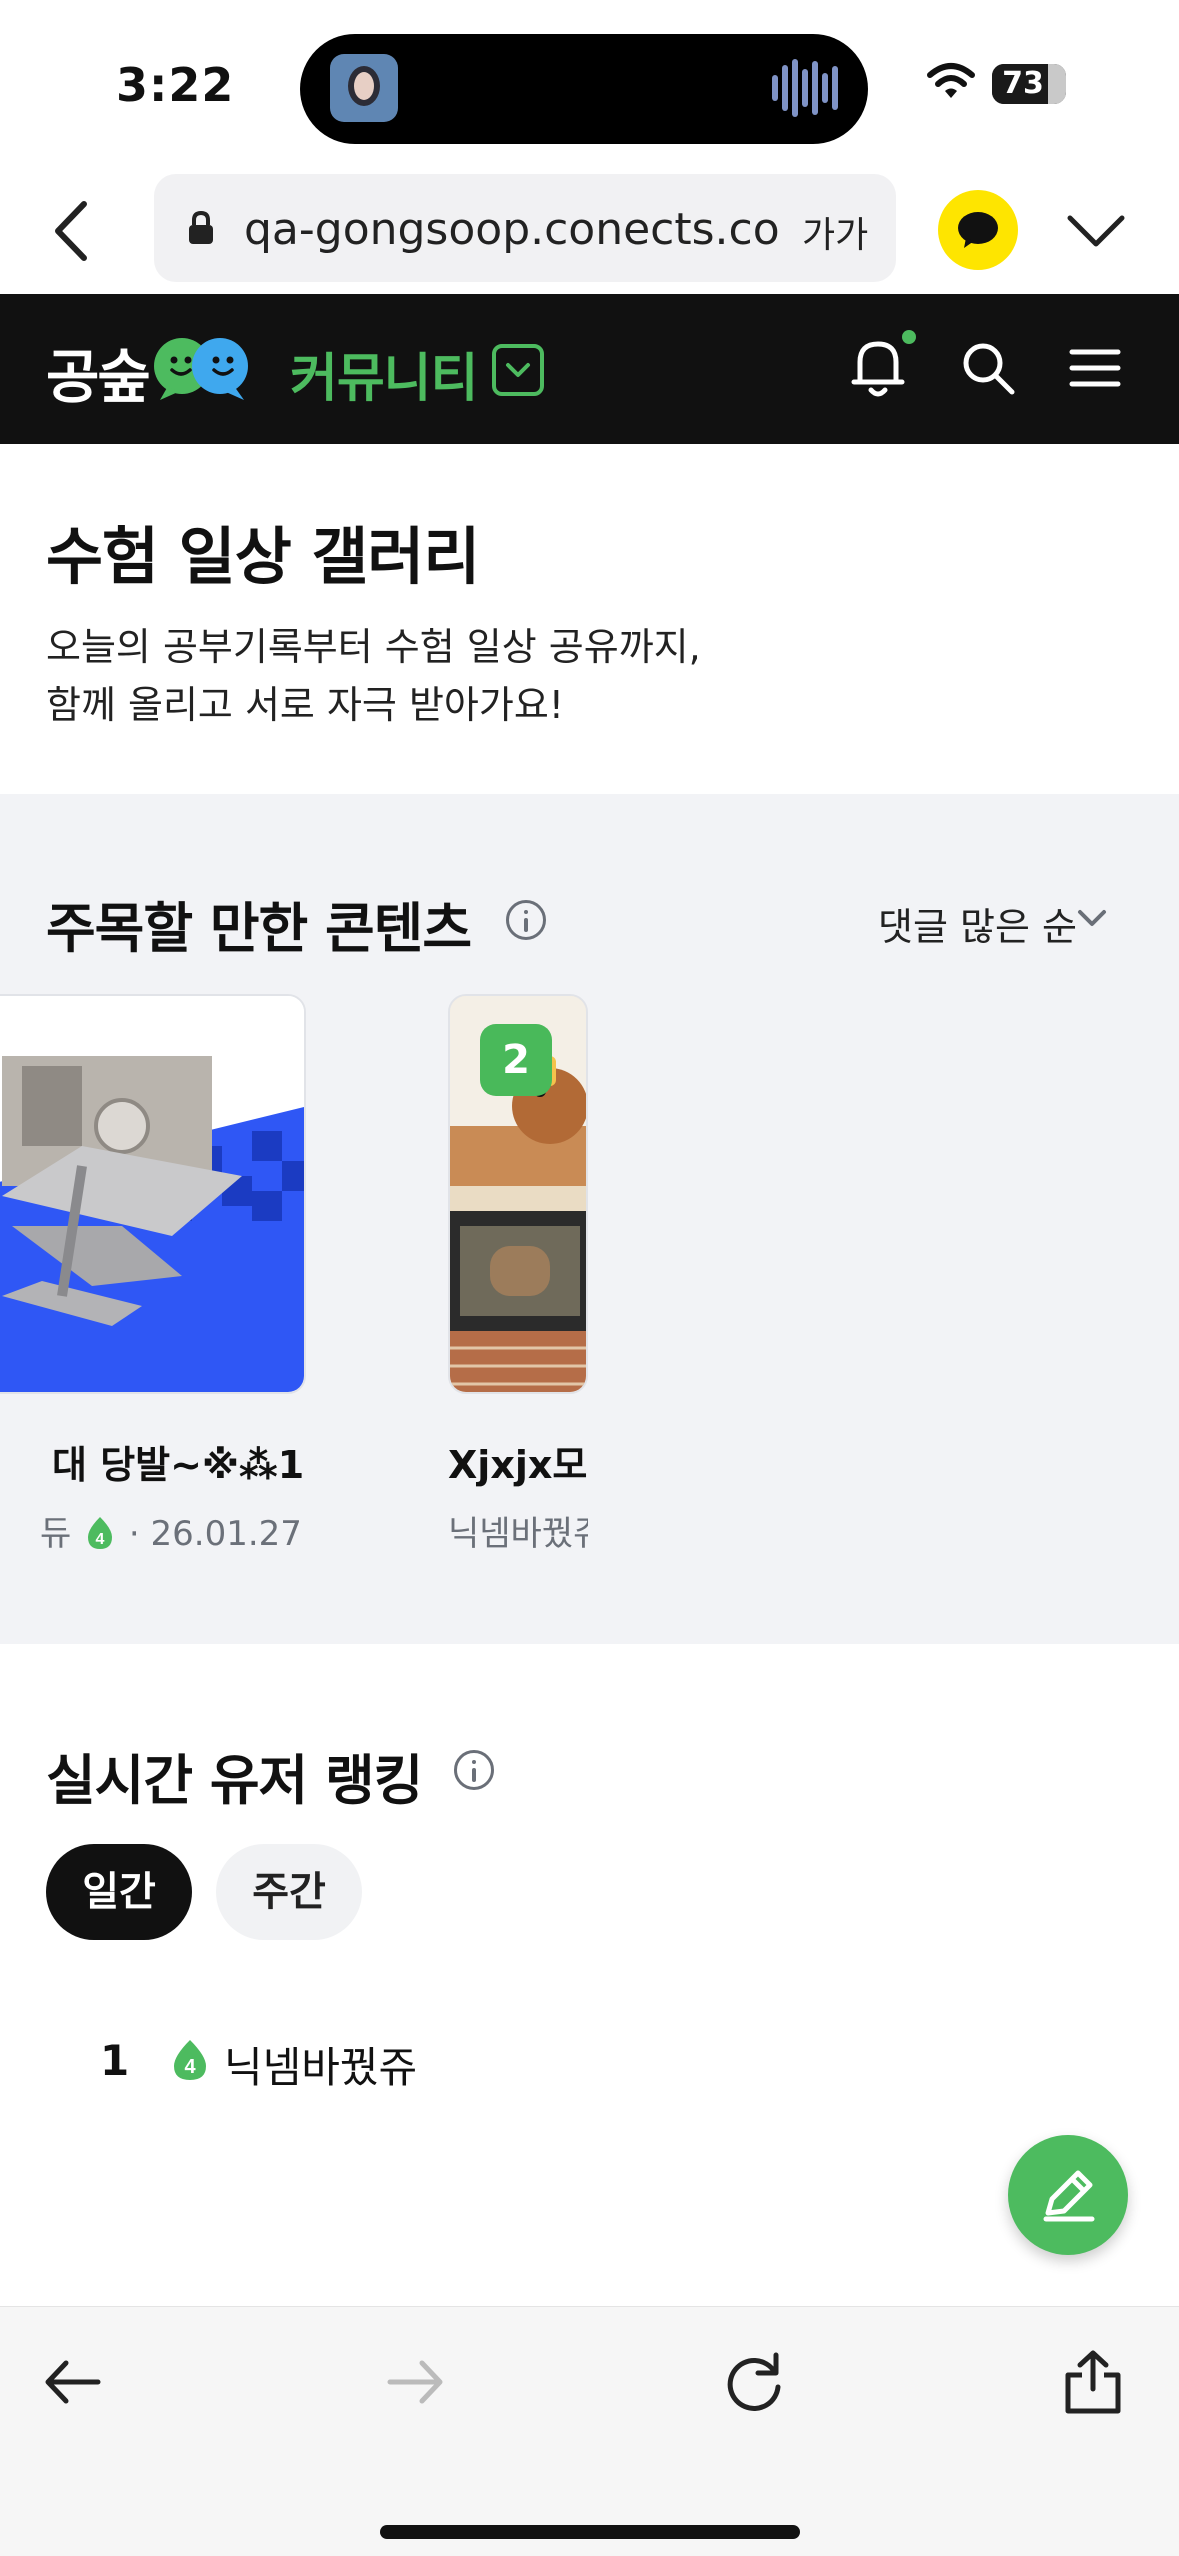 Image resolution: width=1179 pixels, height=2556 pixels. What do you see at coordinates (373, 647) in the screenshot?
I see `description-line: 오늘의 공부기록부터 수험 일상 공유까지,` at bounding box center [373, 647].